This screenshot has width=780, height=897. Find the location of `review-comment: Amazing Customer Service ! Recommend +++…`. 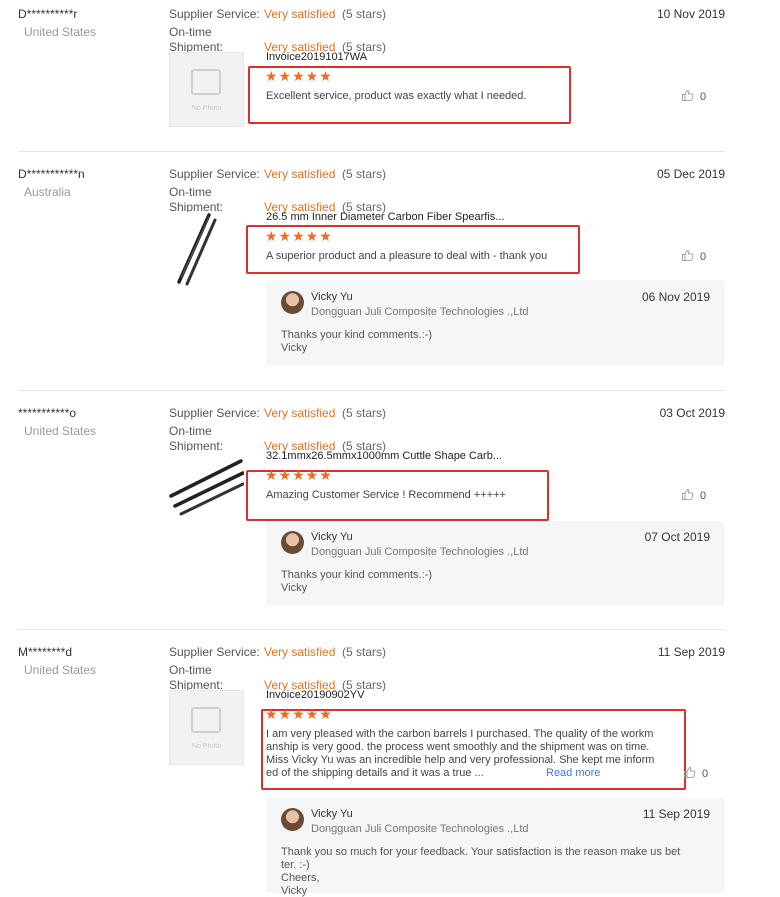

review-comment: Amazing Customer Service ! Recommend +++… is located at coordinates (386, 495).